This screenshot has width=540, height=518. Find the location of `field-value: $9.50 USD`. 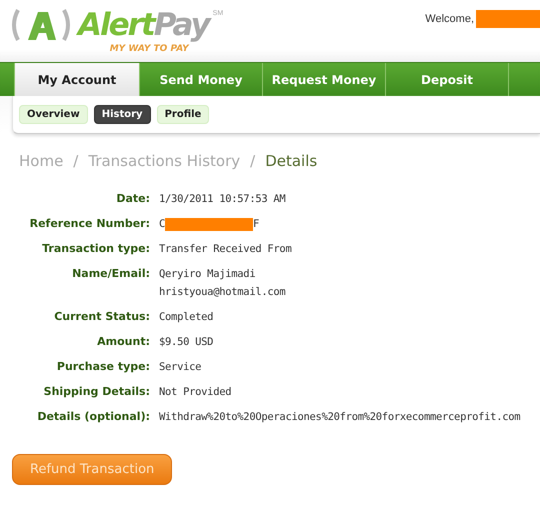

field-value: $9.50 USD is located at coordinates (186, 342).